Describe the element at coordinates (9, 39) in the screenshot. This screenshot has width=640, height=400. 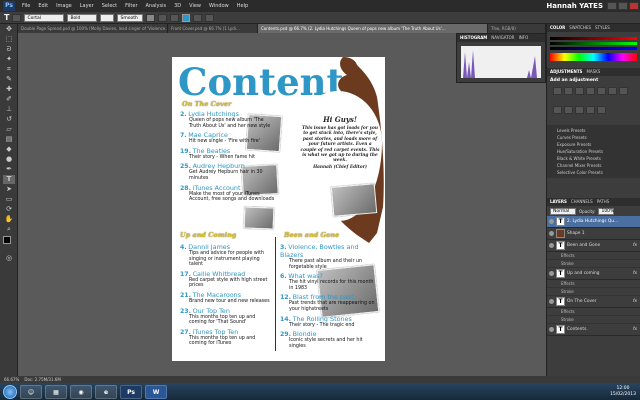
I see `marquee-tool-icon: ⬚` at that location.